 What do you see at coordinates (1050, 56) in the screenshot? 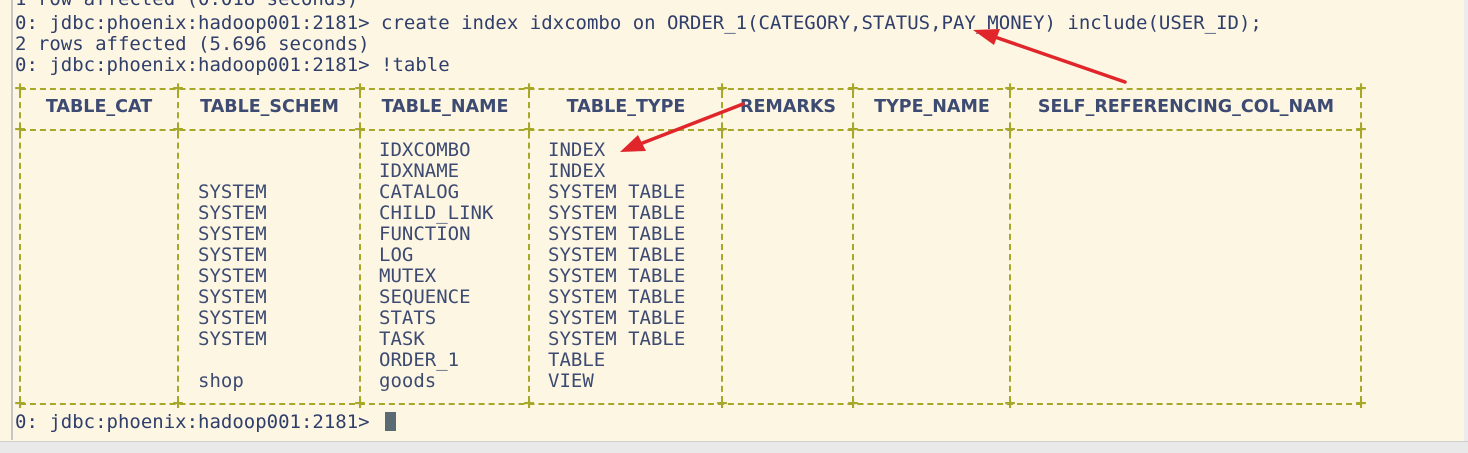
I see `arrow-to-create-index-columns` at bounding box center [1050, 56].